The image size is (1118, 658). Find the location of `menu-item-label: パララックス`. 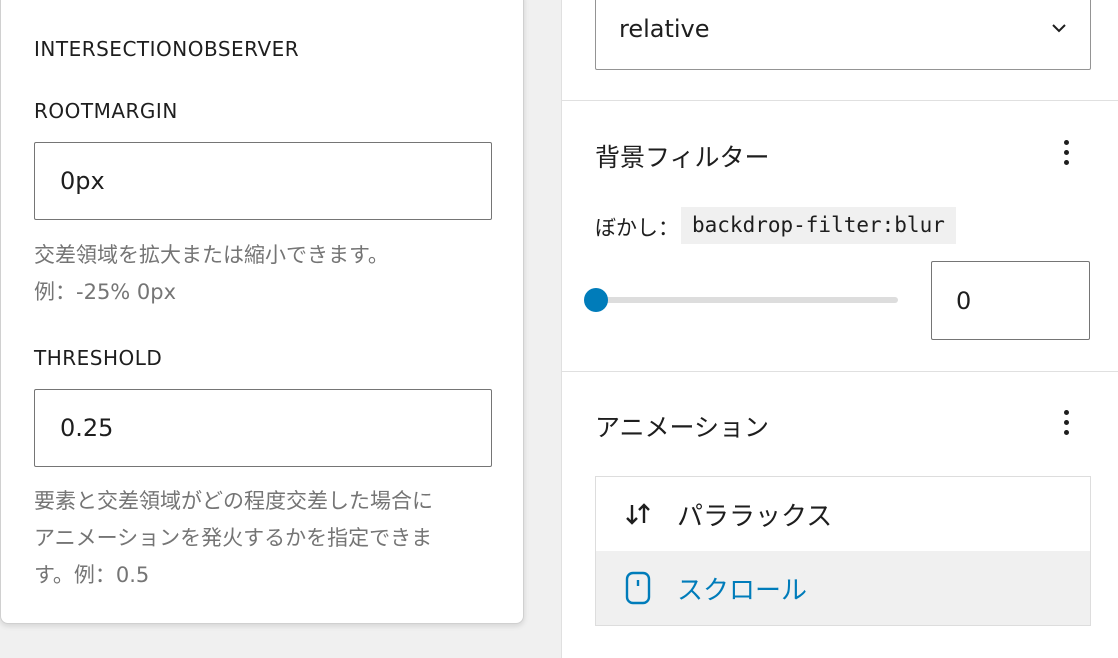

menu-item-label: パララックス is located at coordinates (755, 517).